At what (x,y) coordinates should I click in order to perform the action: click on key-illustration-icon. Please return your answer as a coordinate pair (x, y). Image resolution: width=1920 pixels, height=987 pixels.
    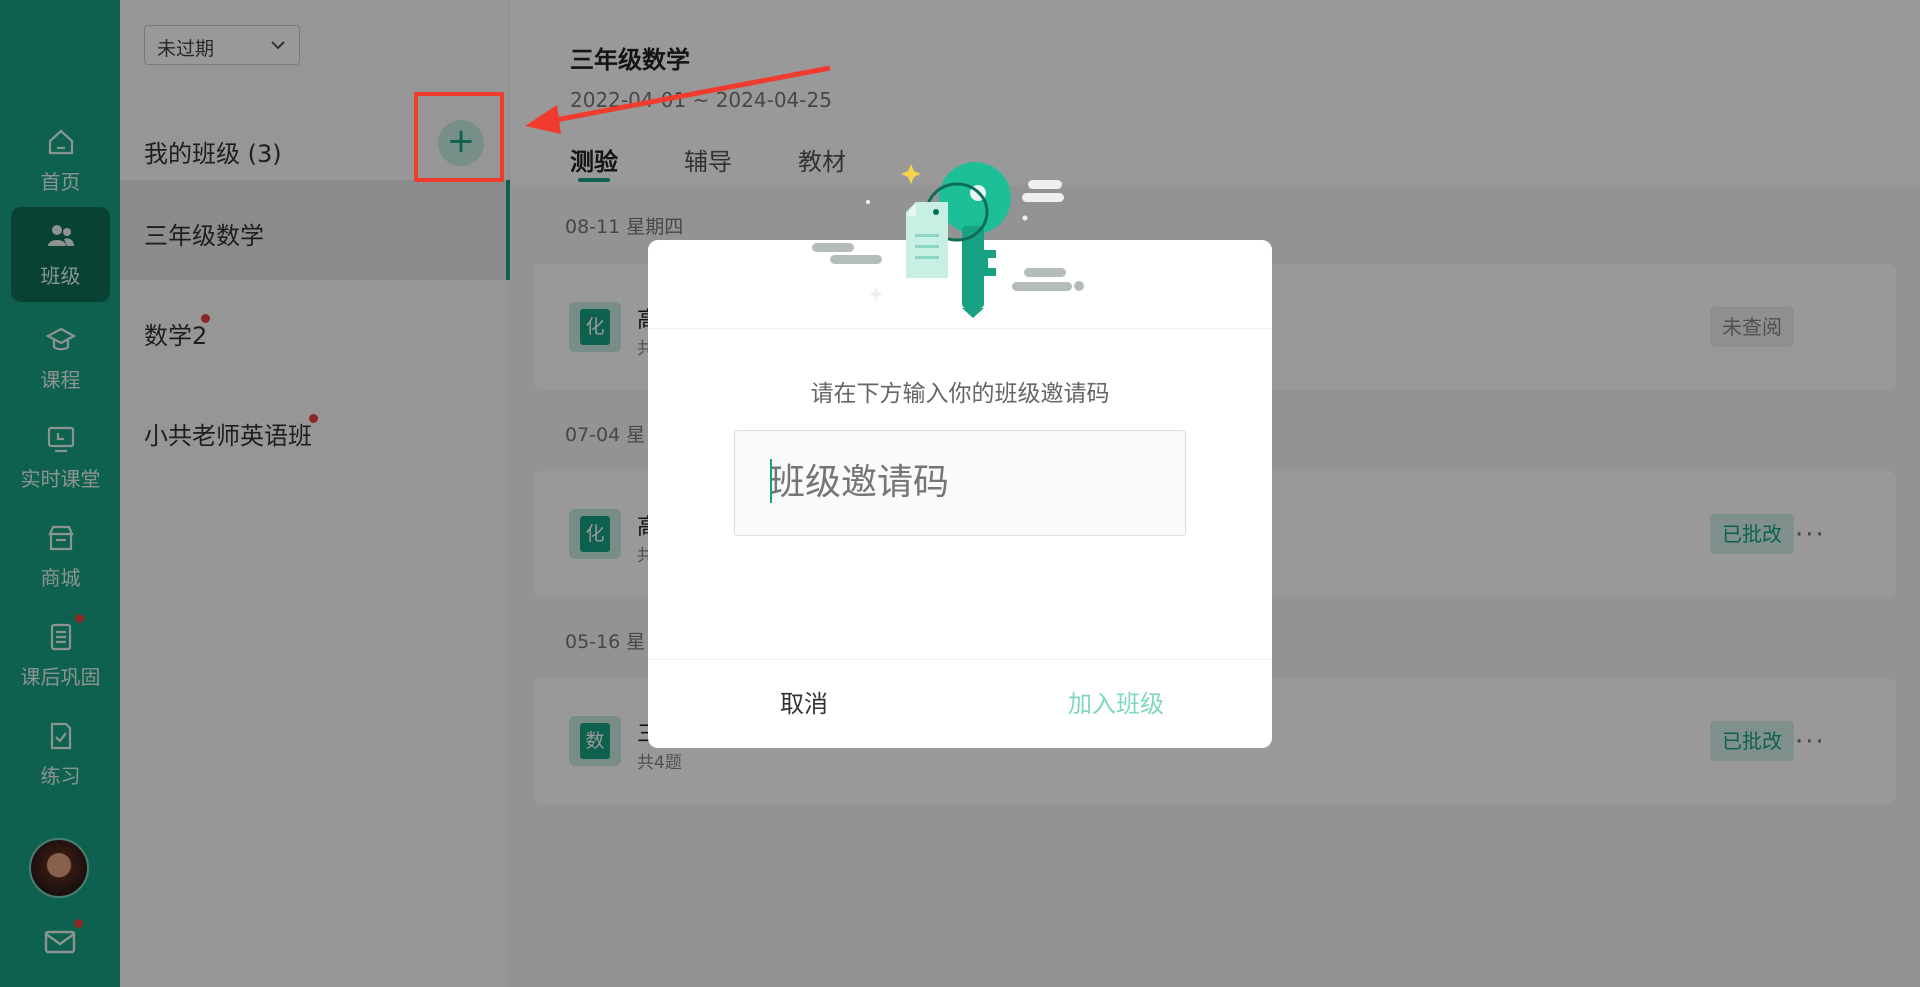
    Looking at the image, I should click on (948, 240).